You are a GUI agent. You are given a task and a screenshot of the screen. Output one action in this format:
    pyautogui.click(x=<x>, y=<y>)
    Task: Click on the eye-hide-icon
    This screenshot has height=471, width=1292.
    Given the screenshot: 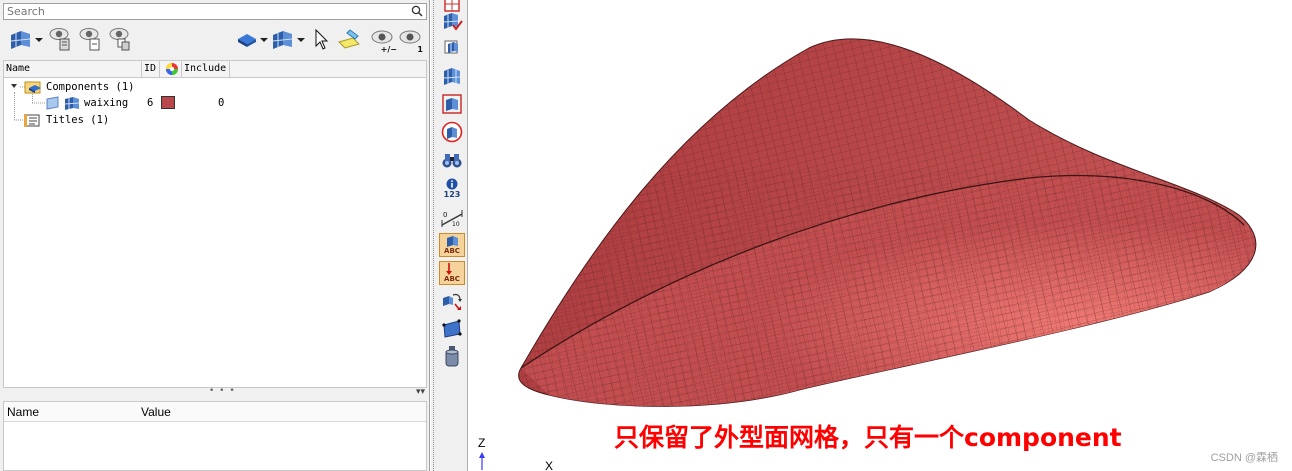 What is the action you would take?
    pyautogui.click(x=91, y=39)
    